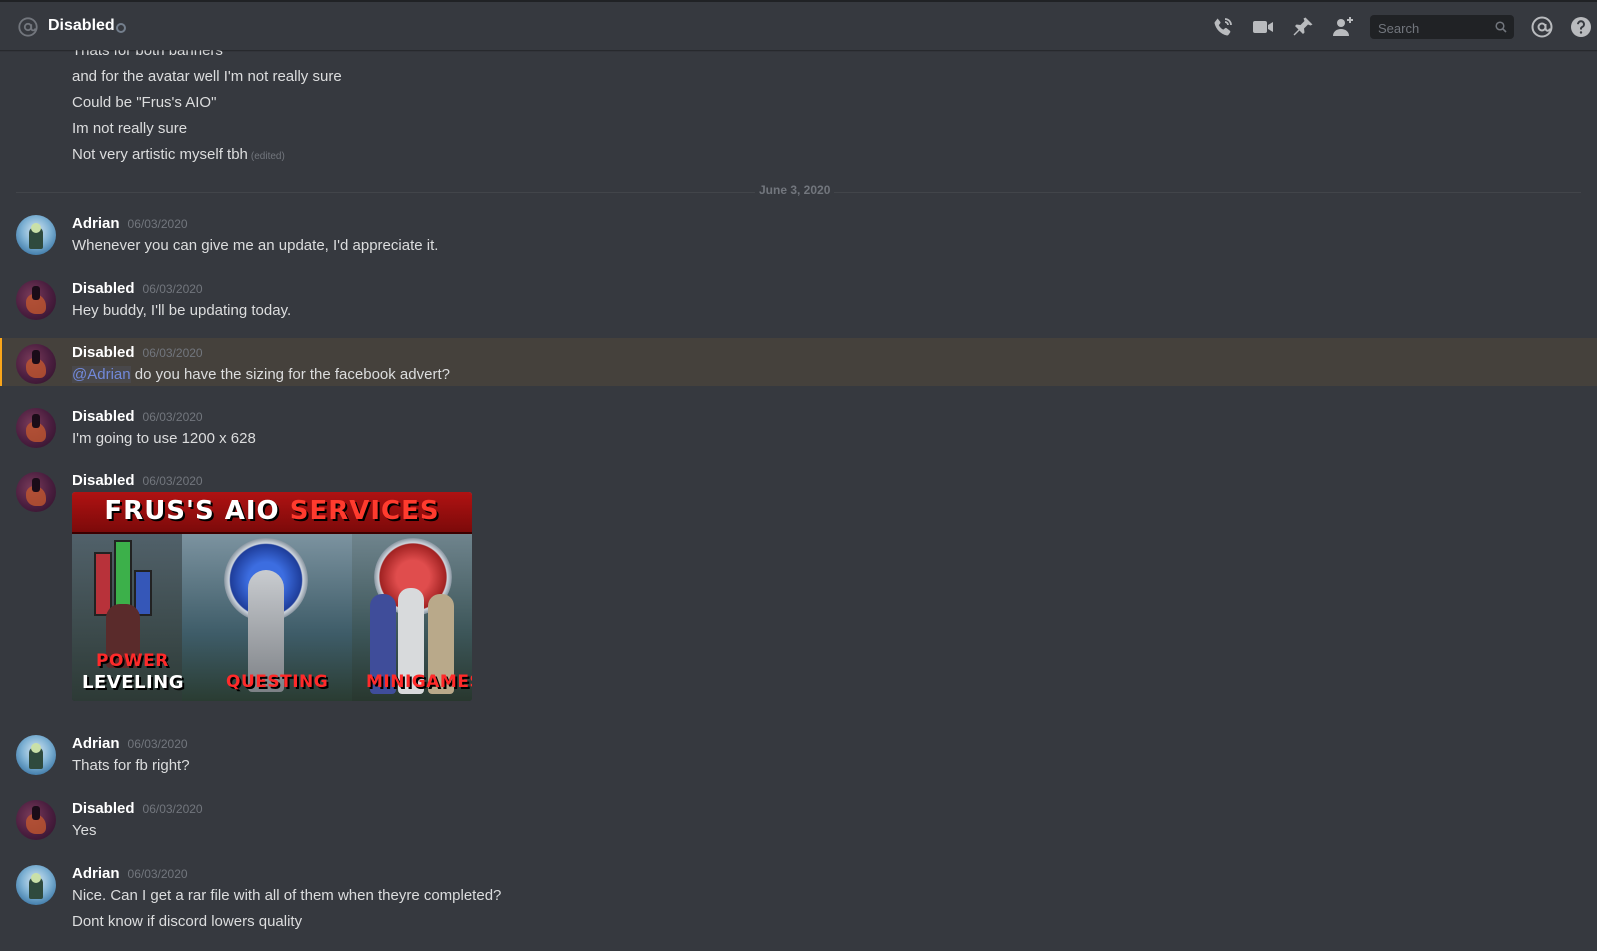  Describe the element at coordinates (182, 310) in the screenshot. I see `message-text: Hey buddy, I'll be updating today.` at that location.